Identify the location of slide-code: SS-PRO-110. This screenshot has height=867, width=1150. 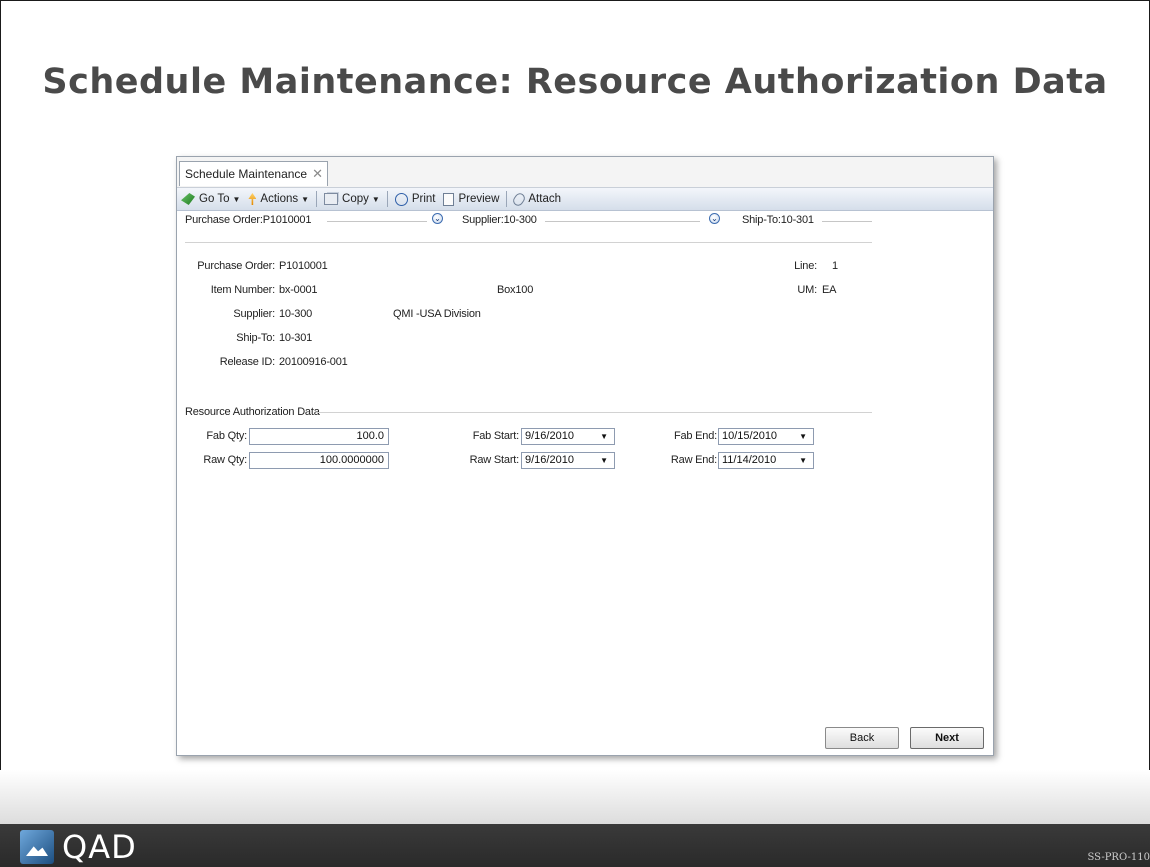
(1118, 857).